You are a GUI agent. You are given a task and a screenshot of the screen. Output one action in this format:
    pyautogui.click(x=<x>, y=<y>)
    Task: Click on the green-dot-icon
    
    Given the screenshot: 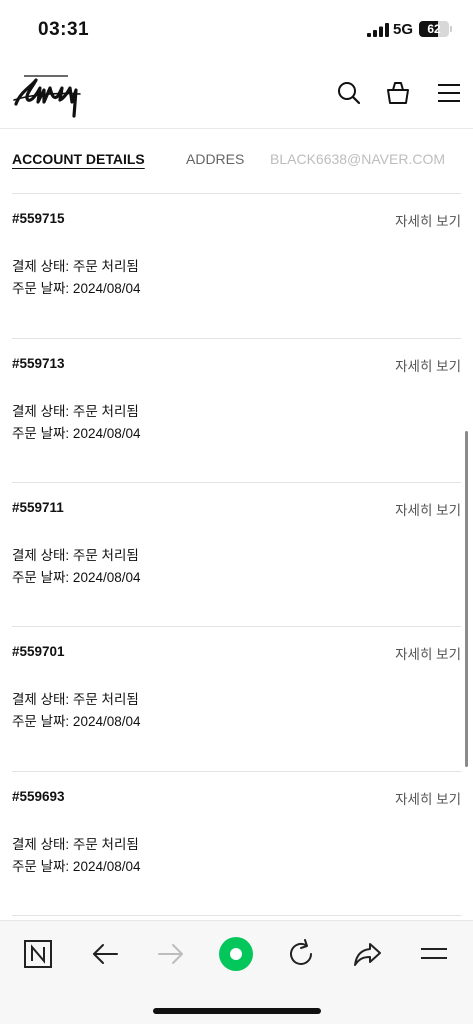 What is the action you would take?
    pyautogui.click(x=236, y=954)
    